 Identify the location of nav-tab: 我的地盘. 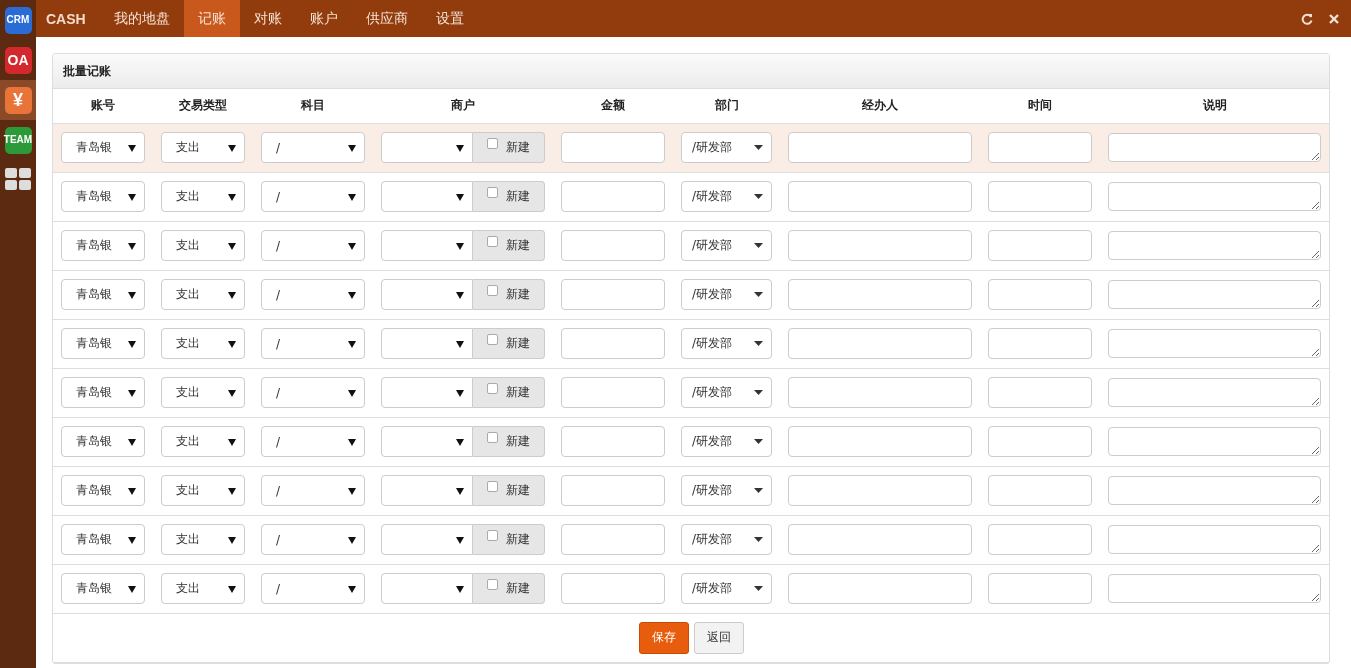
(141, 18).